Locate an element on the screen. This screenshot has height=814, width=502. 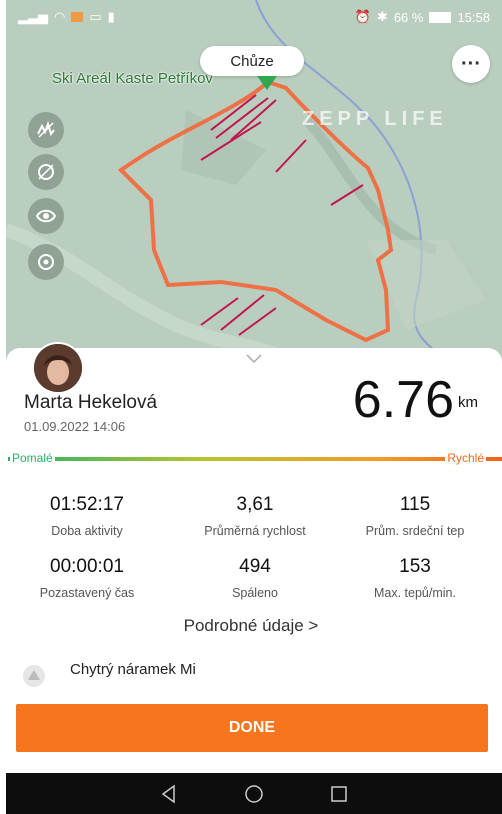
recents-icon is located at coordinates (339, 794).